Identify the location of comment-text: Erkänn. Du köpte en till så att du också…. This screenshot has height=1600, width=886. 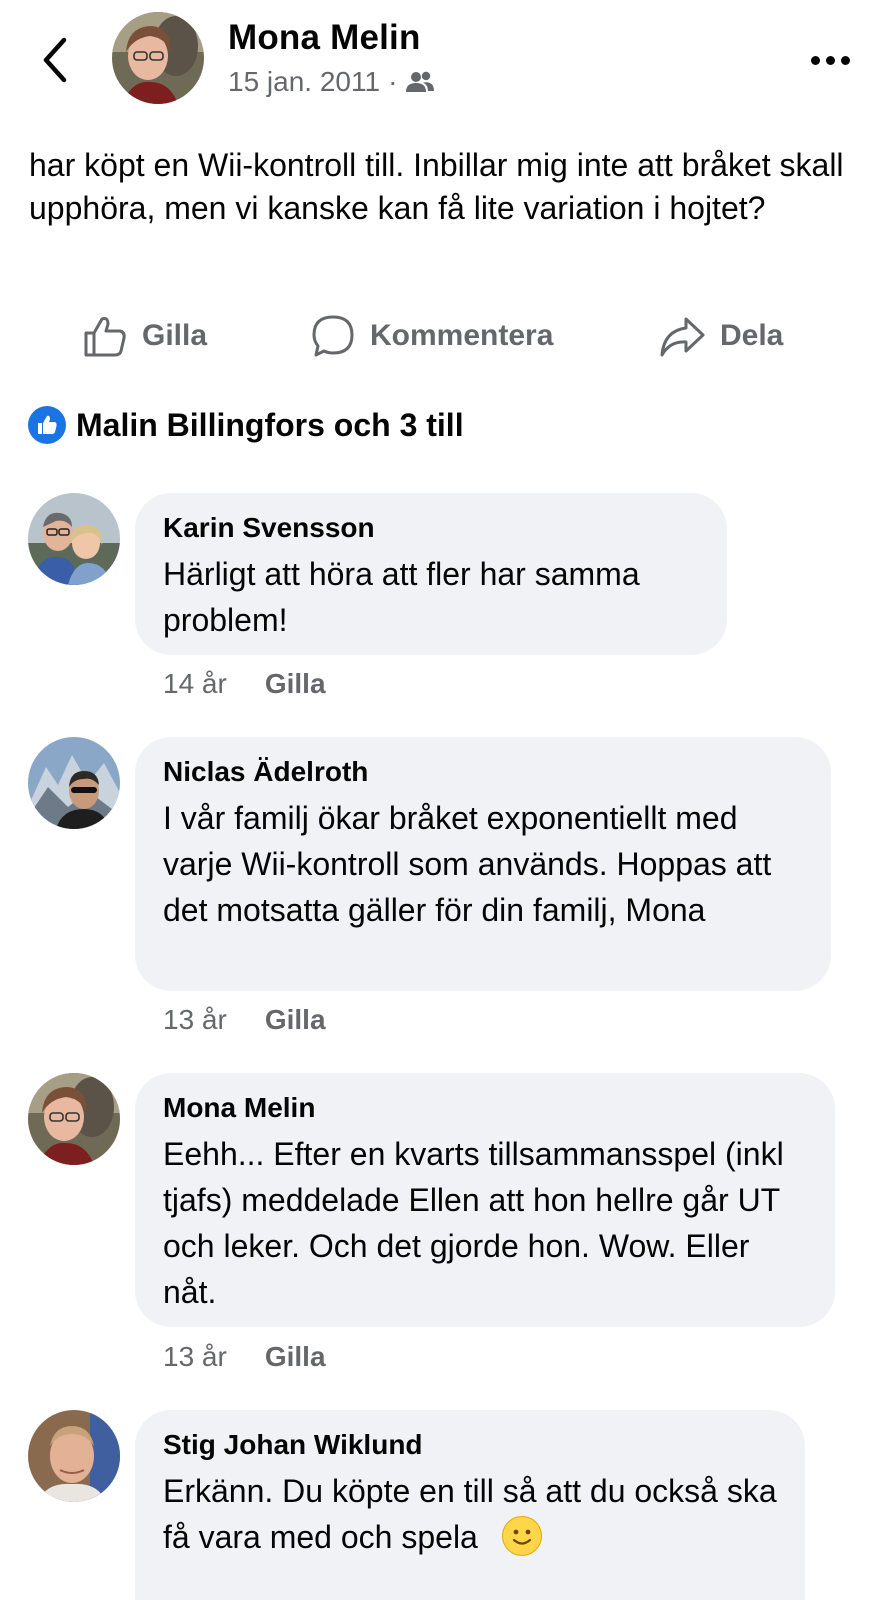
(470, 1514).